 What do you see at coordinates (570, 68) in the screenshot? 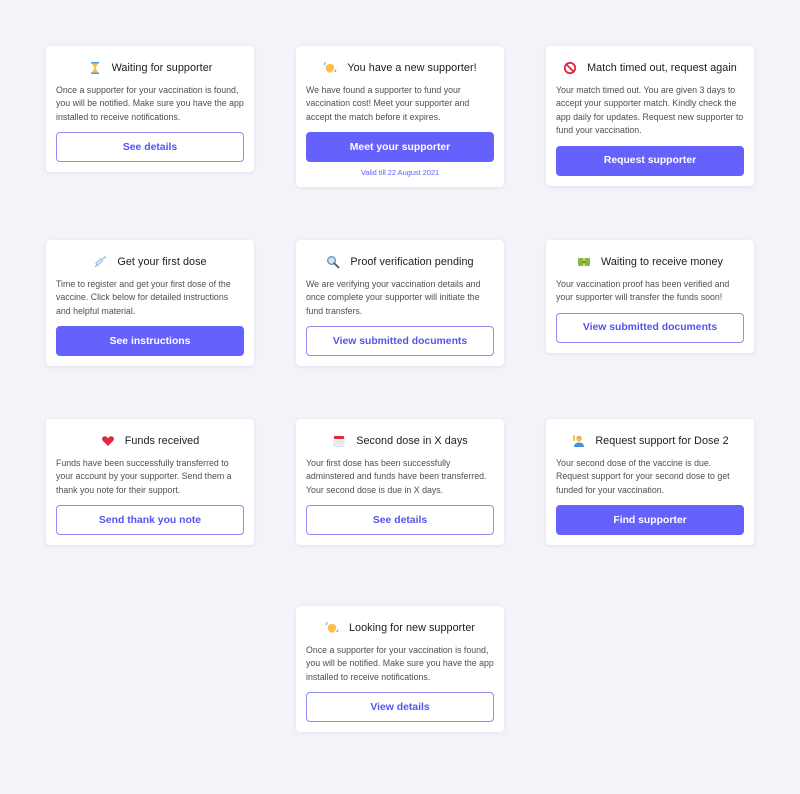
I see `prohibited-icon` at bounding box center [570, 68].